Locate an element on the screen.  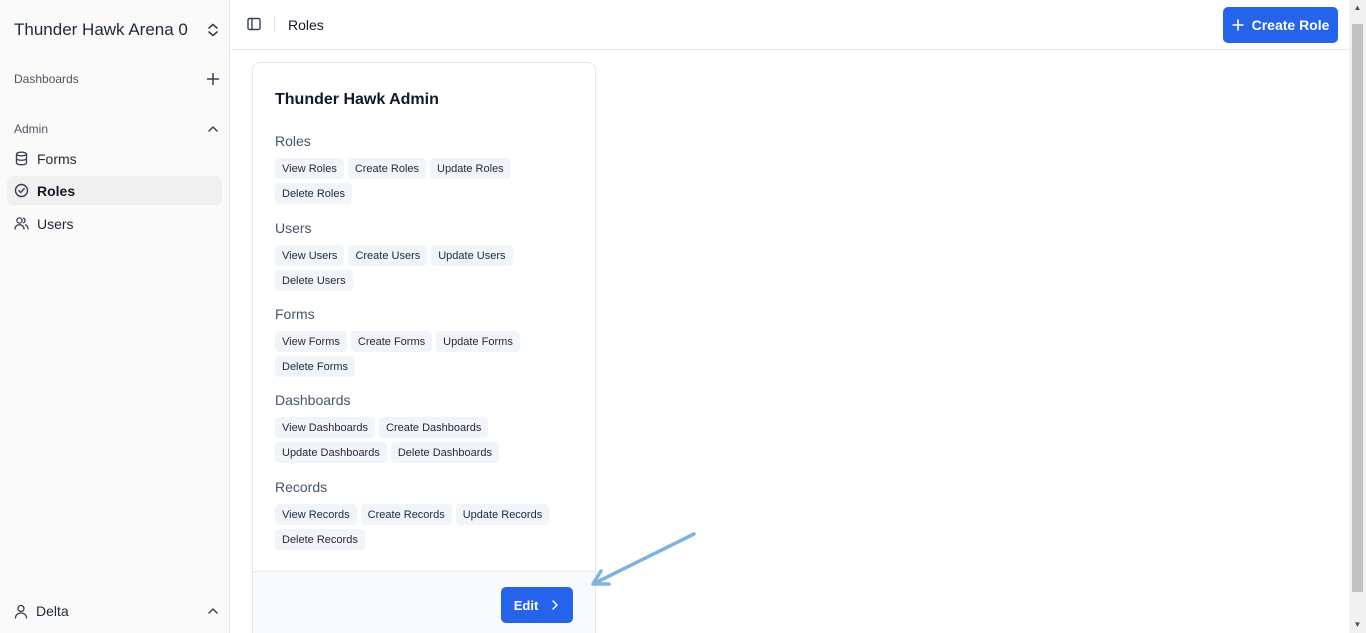
database-icon is located at coordinates (21, 158).